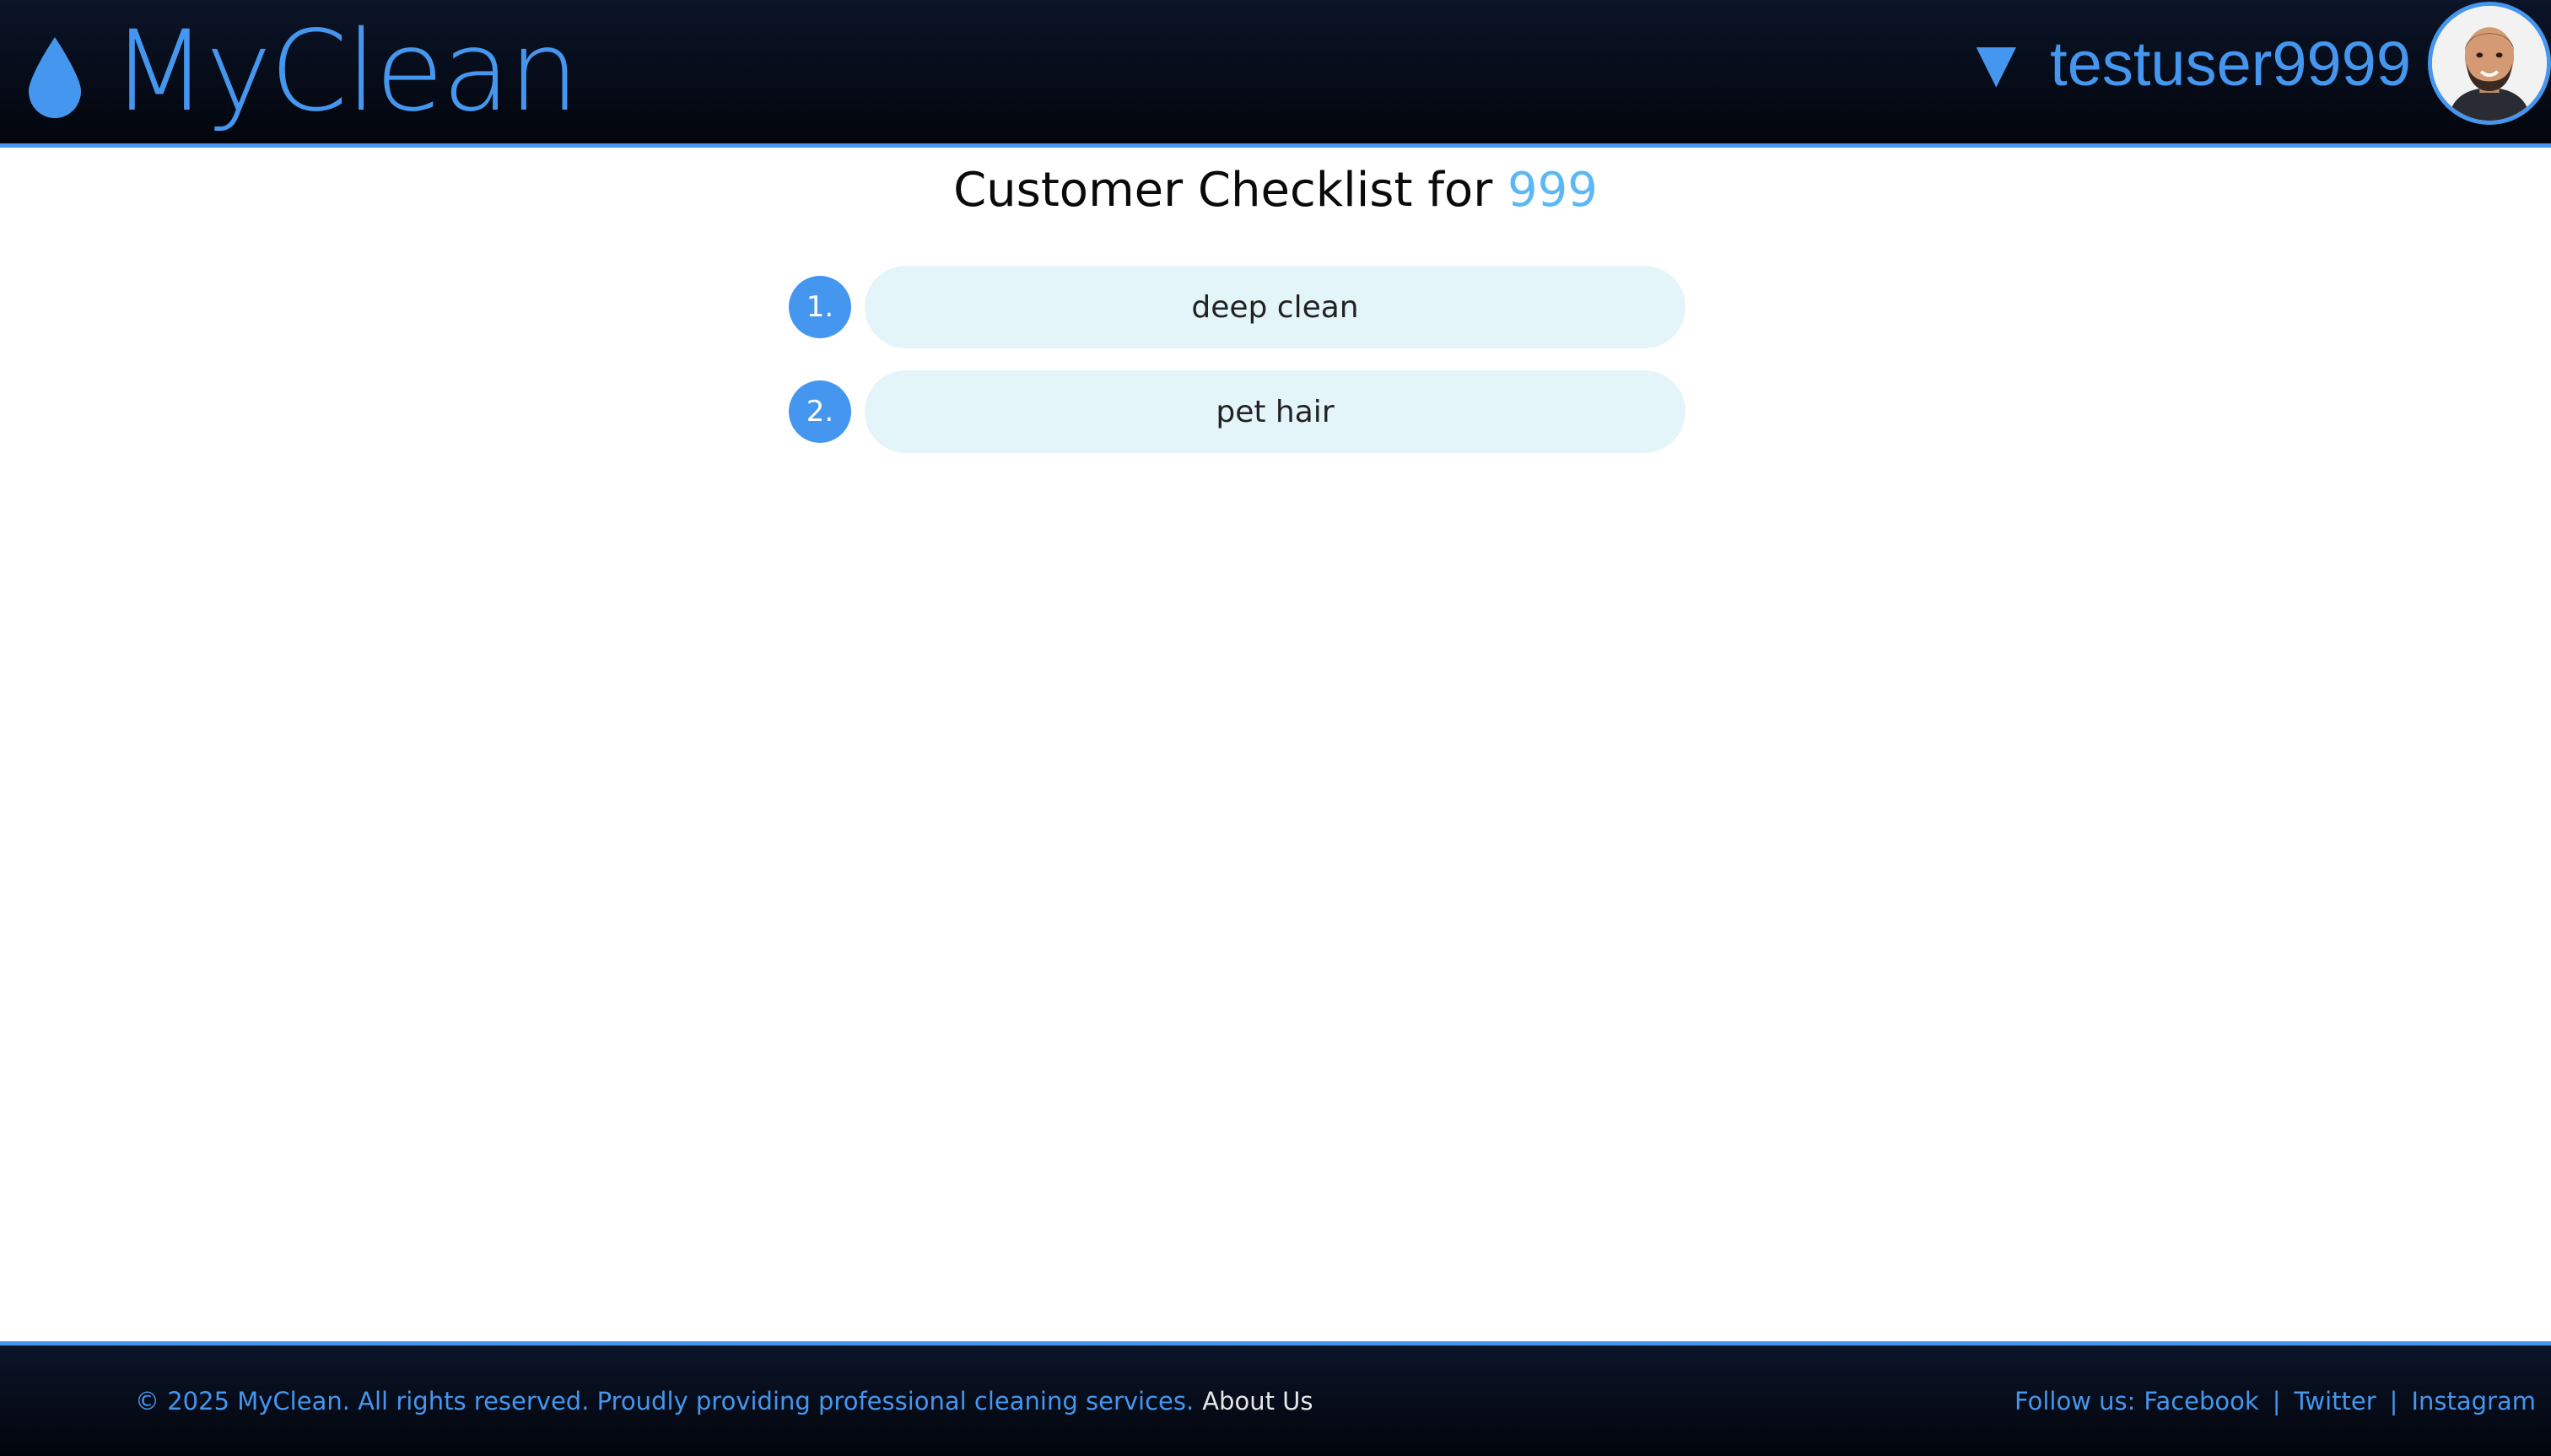 The height and width of the screenshot is (1456, 2551). I want to click on twitter-link: Twitter, so click(2335, 1401).